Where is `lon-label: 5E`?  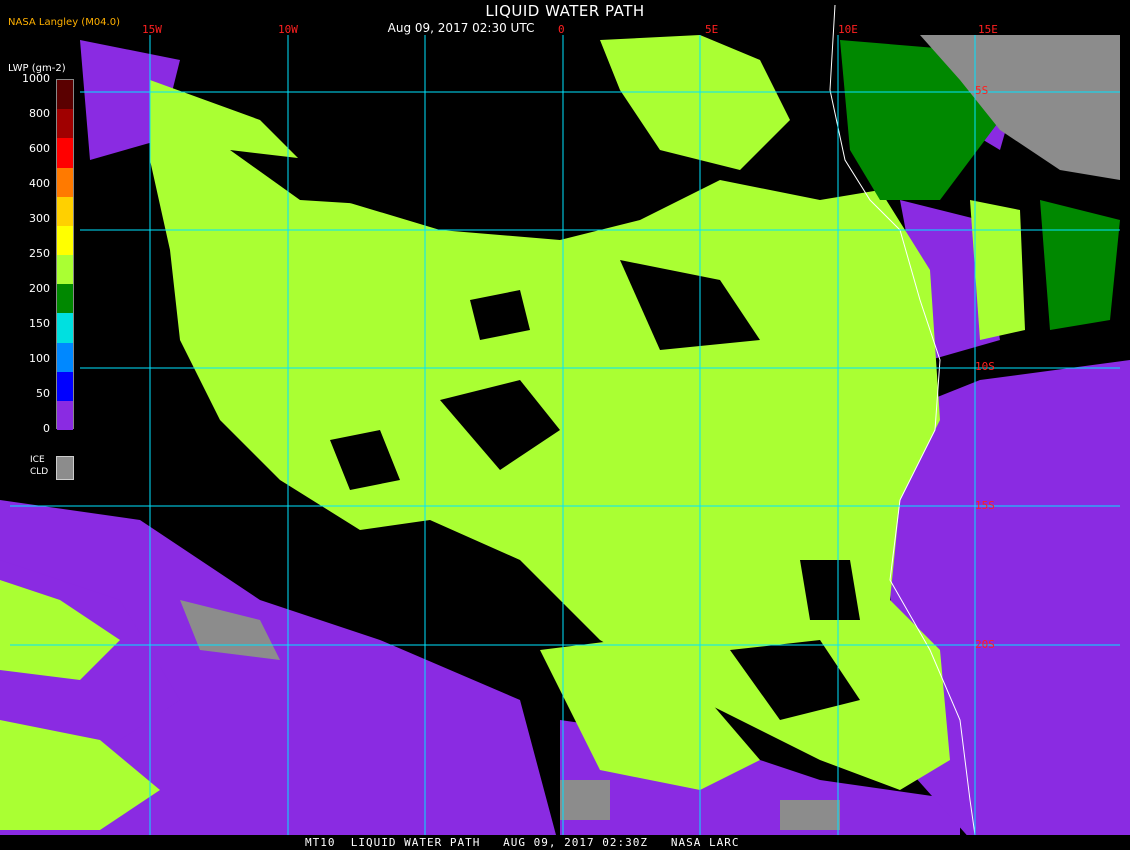 lon-label: 5E is located at coordinates (712, 29).